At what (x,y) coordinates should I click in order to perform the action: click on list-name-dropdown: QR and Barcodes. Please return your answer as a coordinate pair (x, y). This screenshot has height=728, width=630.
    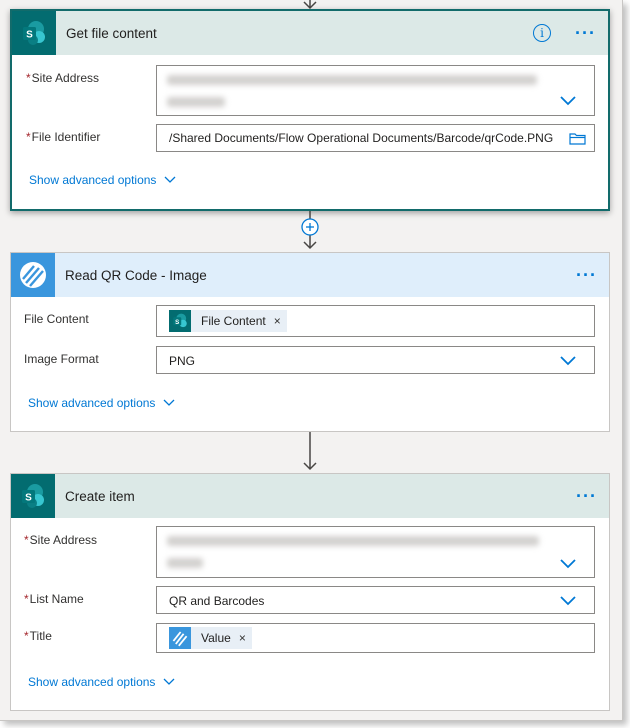
    Looking at the image, I should click on (375, 600).